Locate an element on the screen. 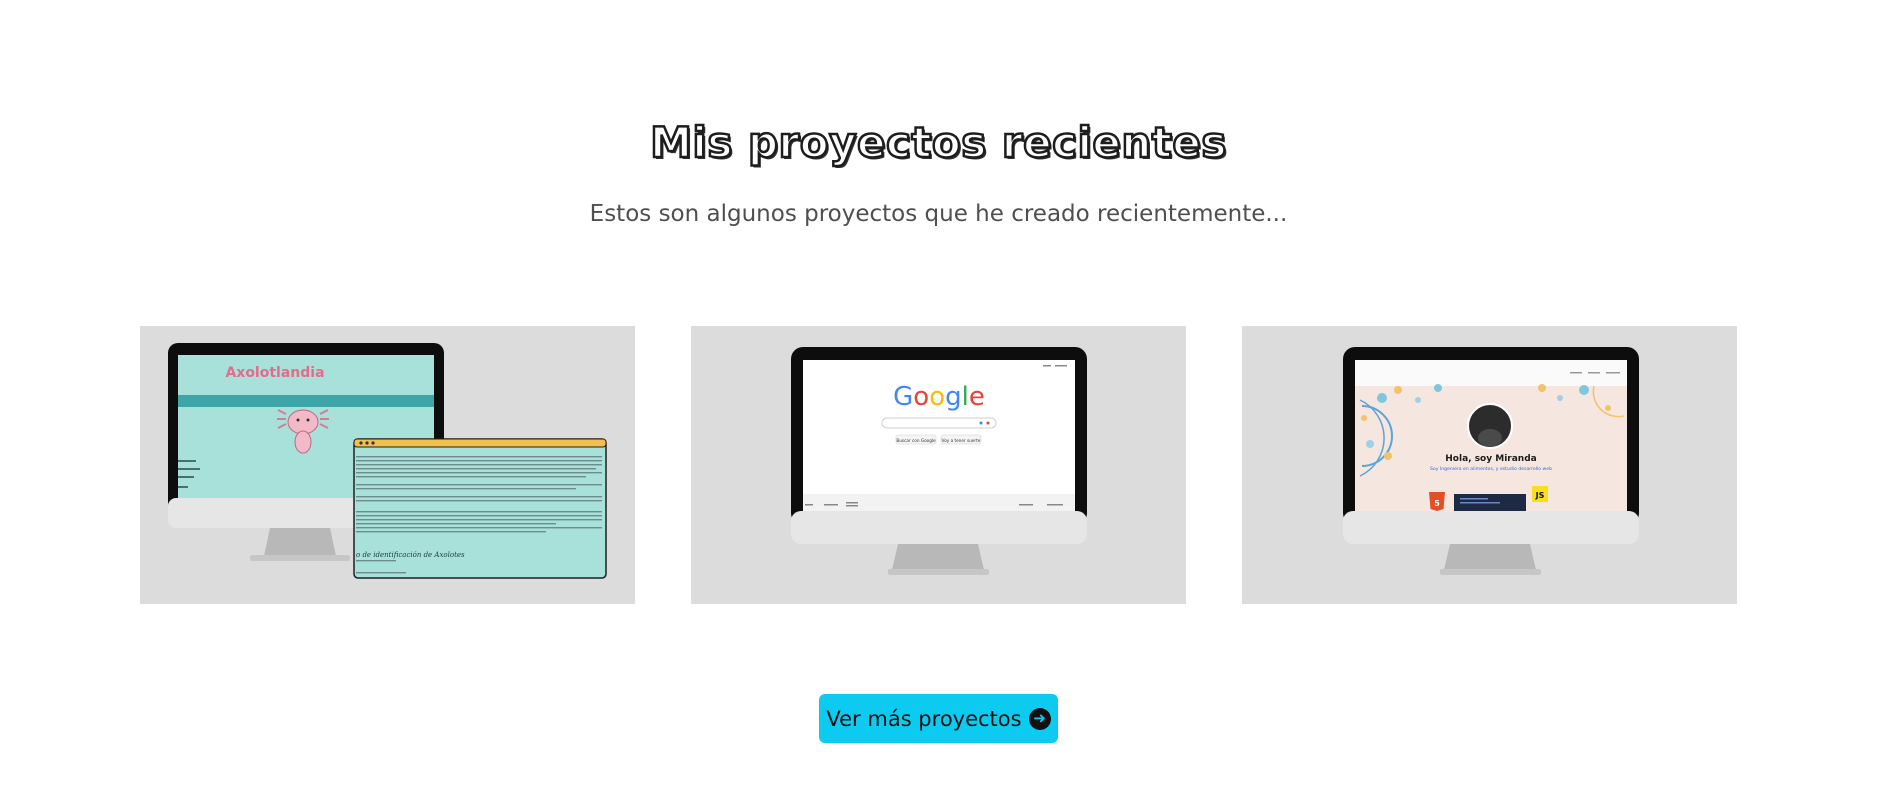 The height and width of the screenshot is (792, 1877). google-logo: Google is located at coordinates (939, 397).